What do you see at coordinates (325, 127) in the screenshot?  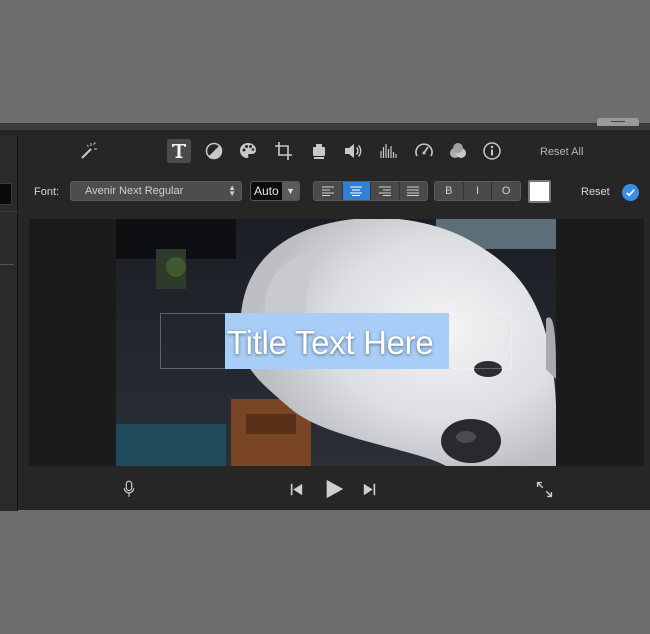 I see `window-top-strip` at bounding box center [325, 127].